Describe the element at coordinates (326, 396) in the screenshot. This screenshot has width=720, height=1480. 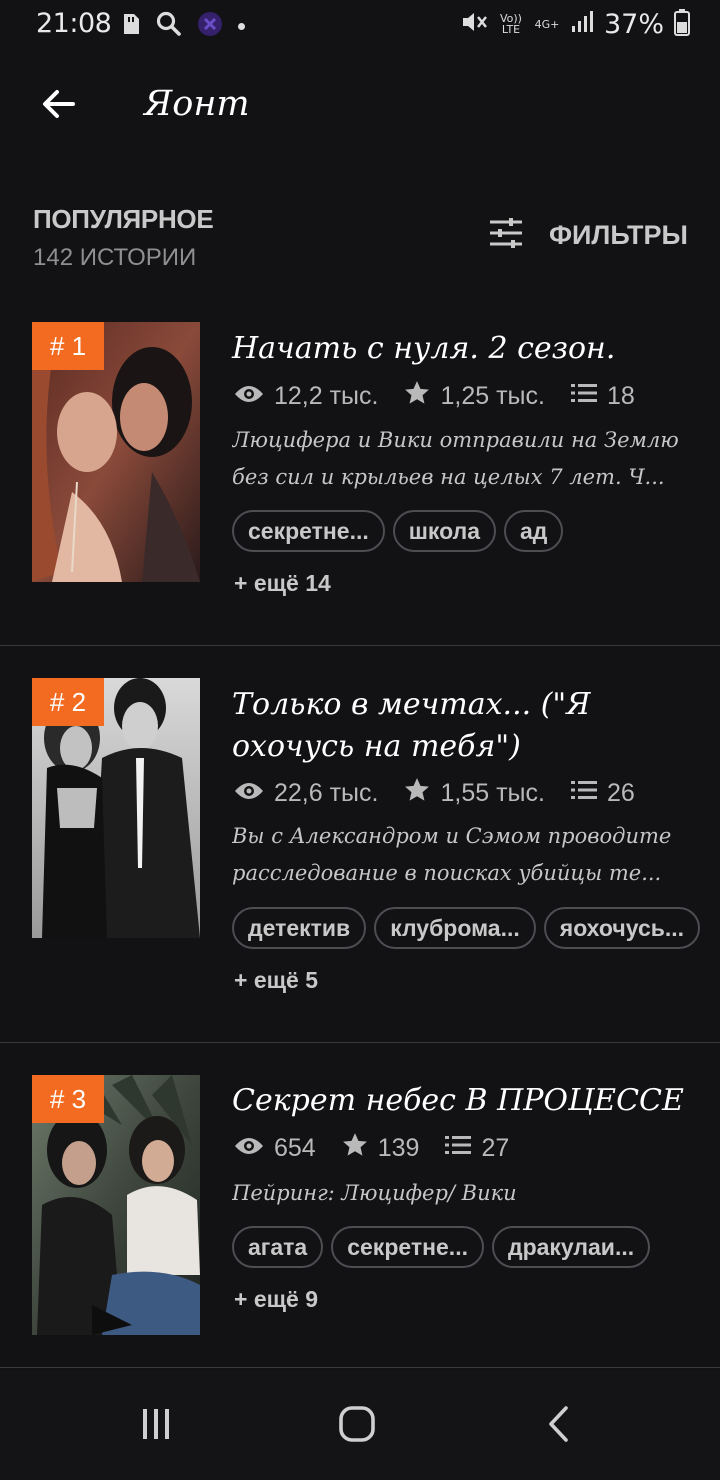
I see `views-count: 12,2 тыс.` at that location.